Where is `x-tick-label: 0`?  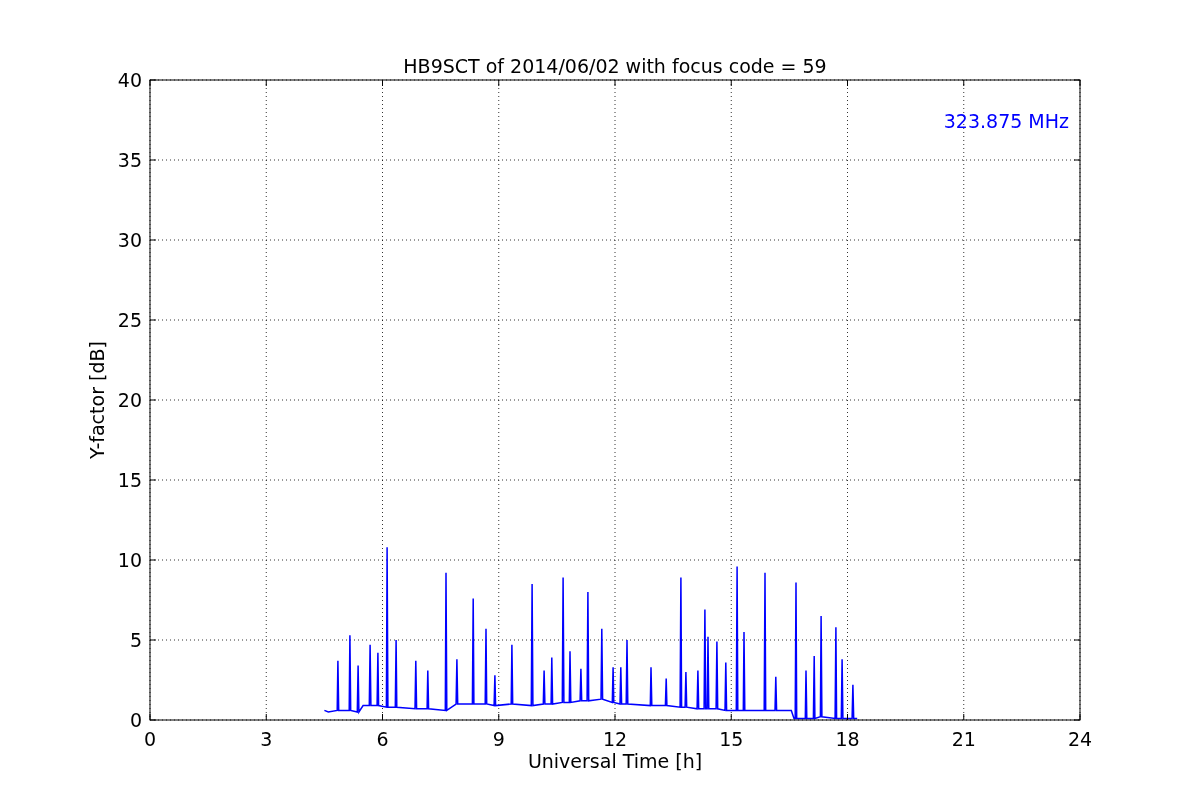 x-tick-label: 0 is located at coordinates (150, 739).